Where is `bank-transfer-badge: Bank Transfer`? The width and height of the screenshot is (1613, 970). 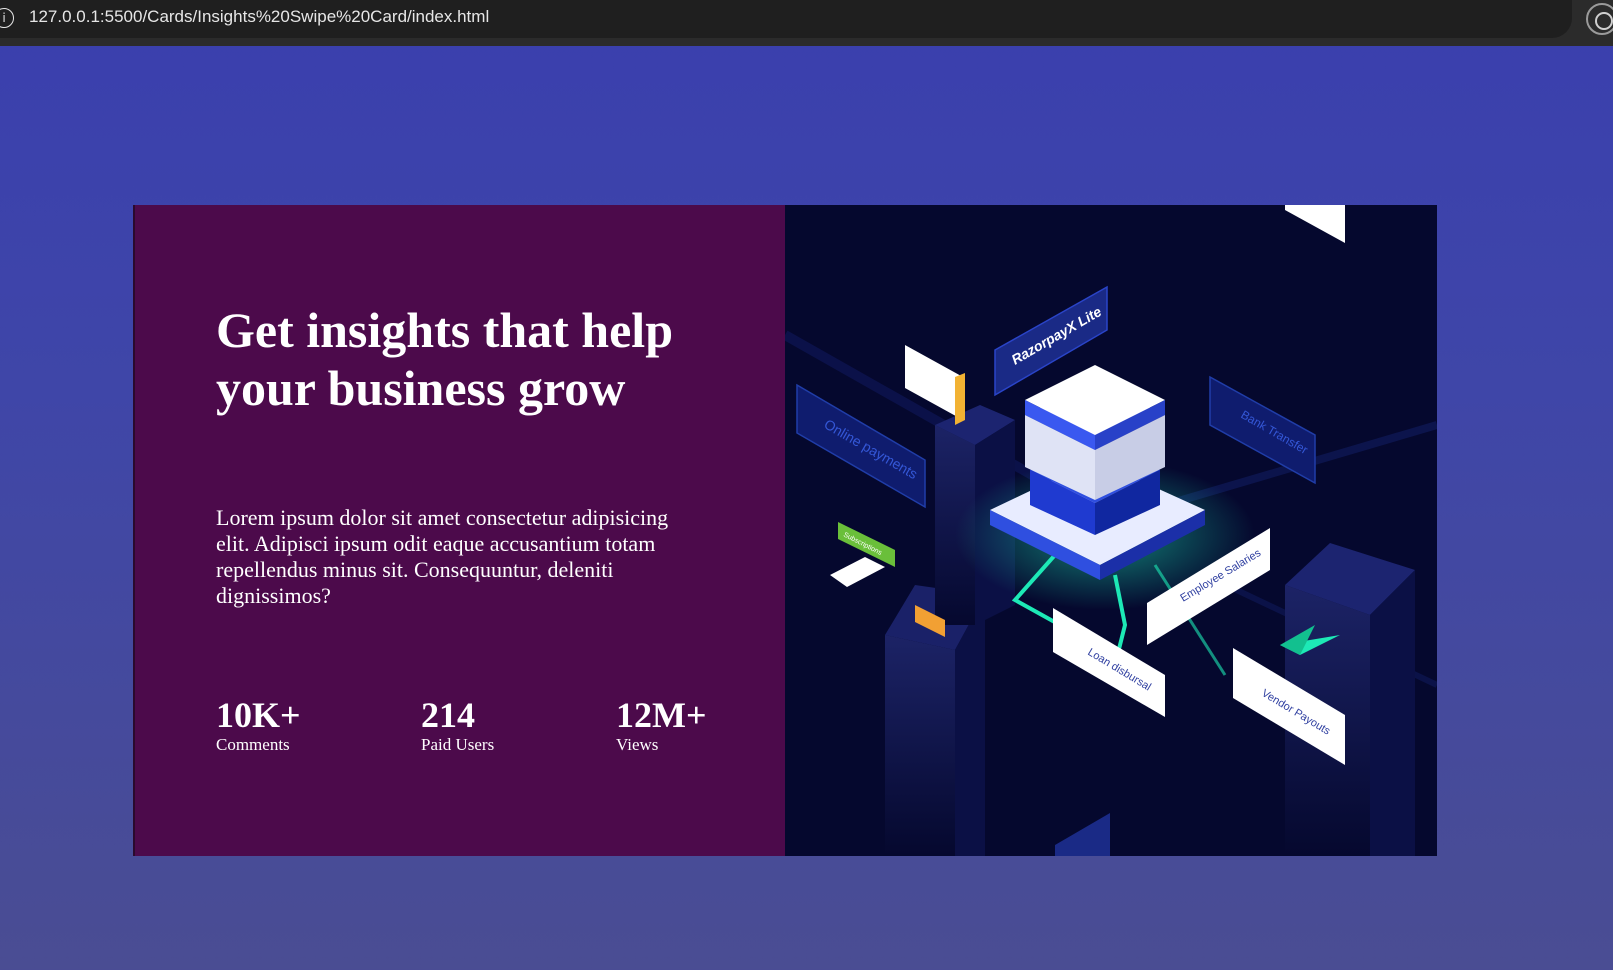
bank-transfer-badge: Bank Transfer is located at coordinates (1262, 430).